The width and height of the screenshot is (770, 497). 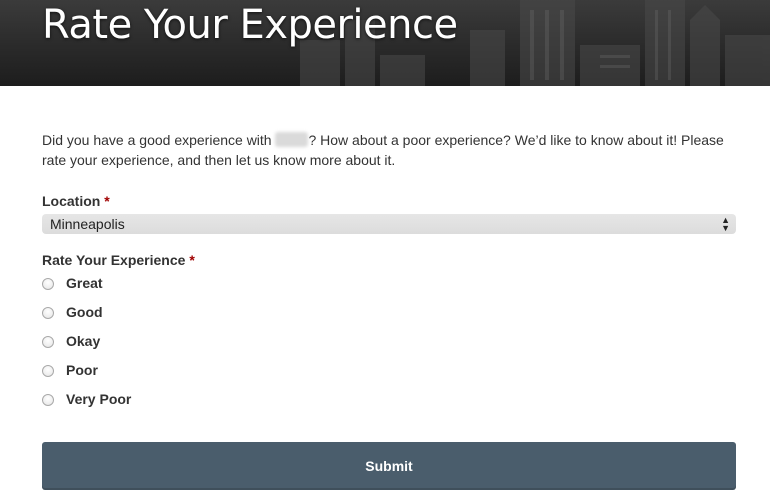 I want to click on submit-button: Submit, so click(x=389, y=466).